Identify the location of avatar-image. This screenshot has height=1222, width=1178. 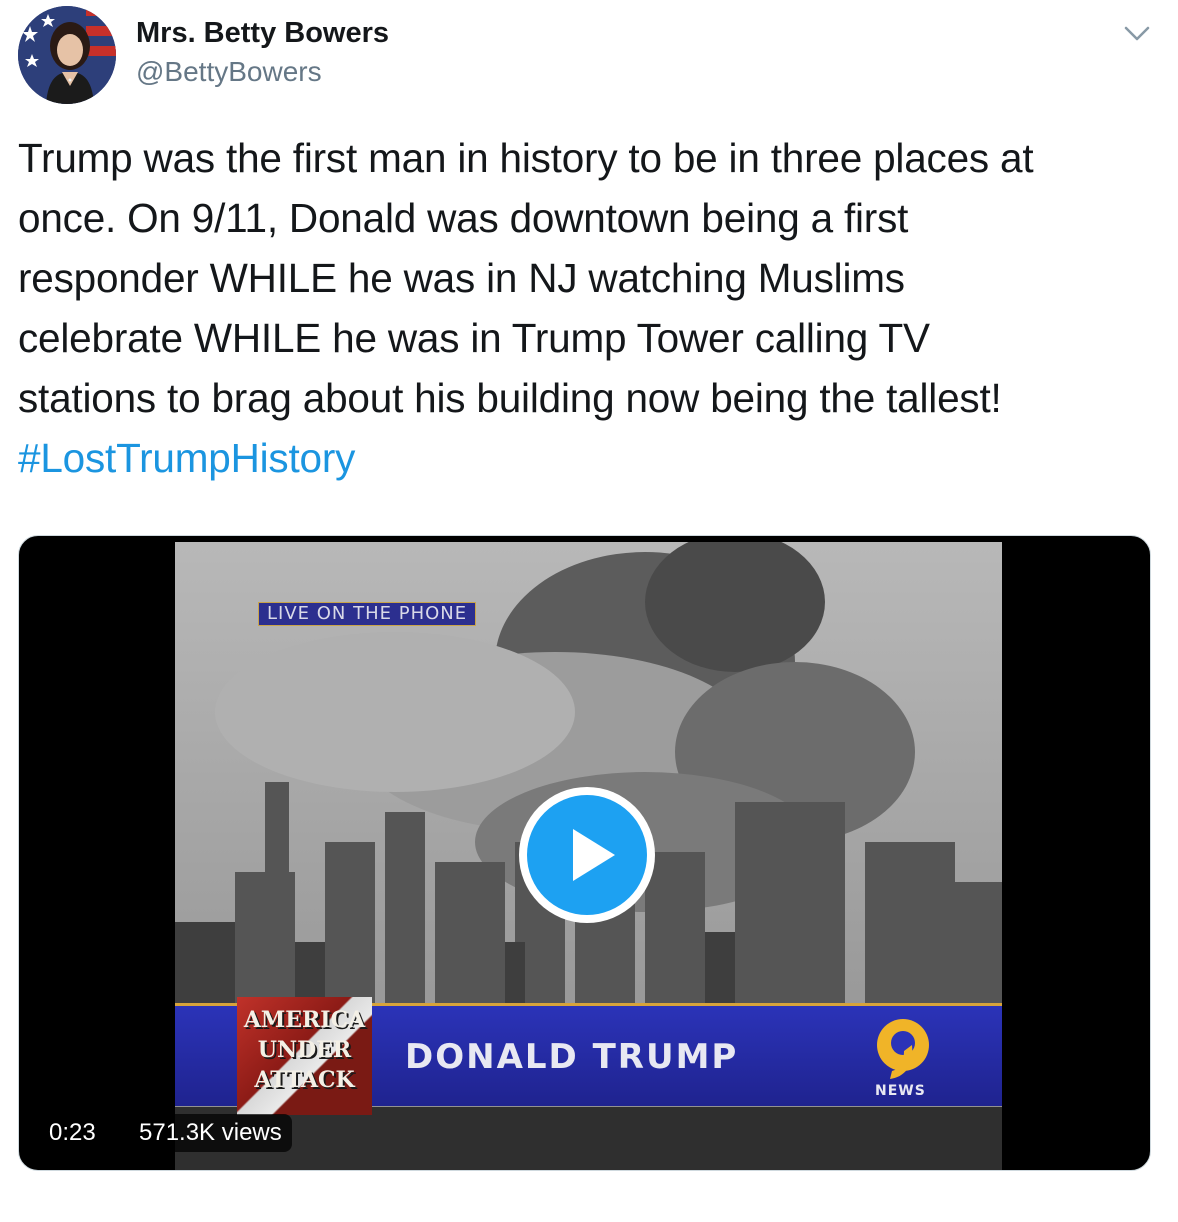
(67, 55).